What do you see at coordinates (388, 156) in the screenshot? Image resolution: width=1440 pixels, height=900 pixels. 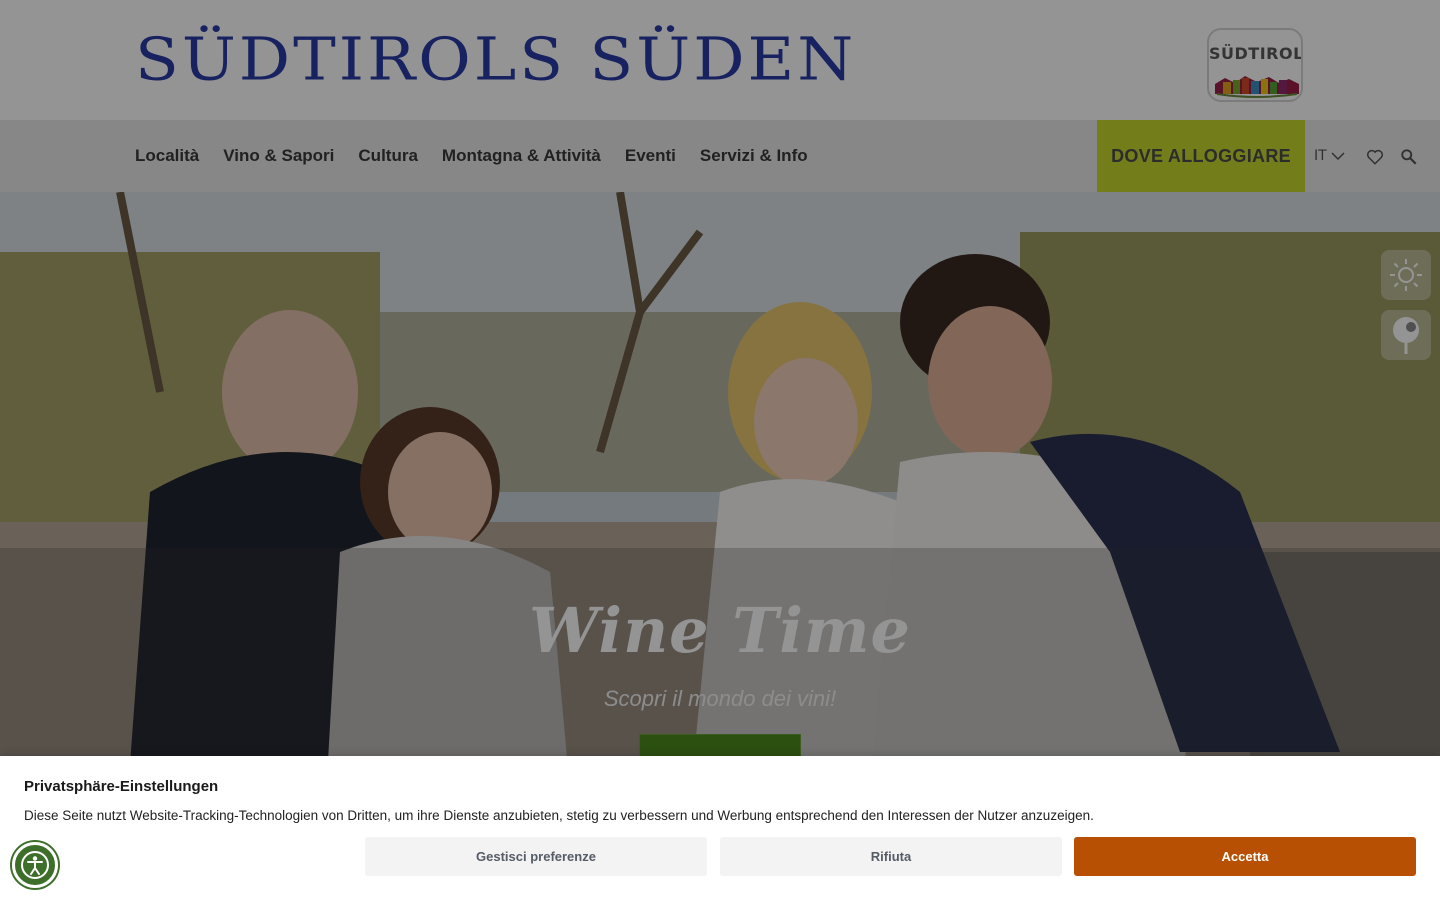 I see `nav-item-cultura: Cultura` at bounding box center [388, 156].